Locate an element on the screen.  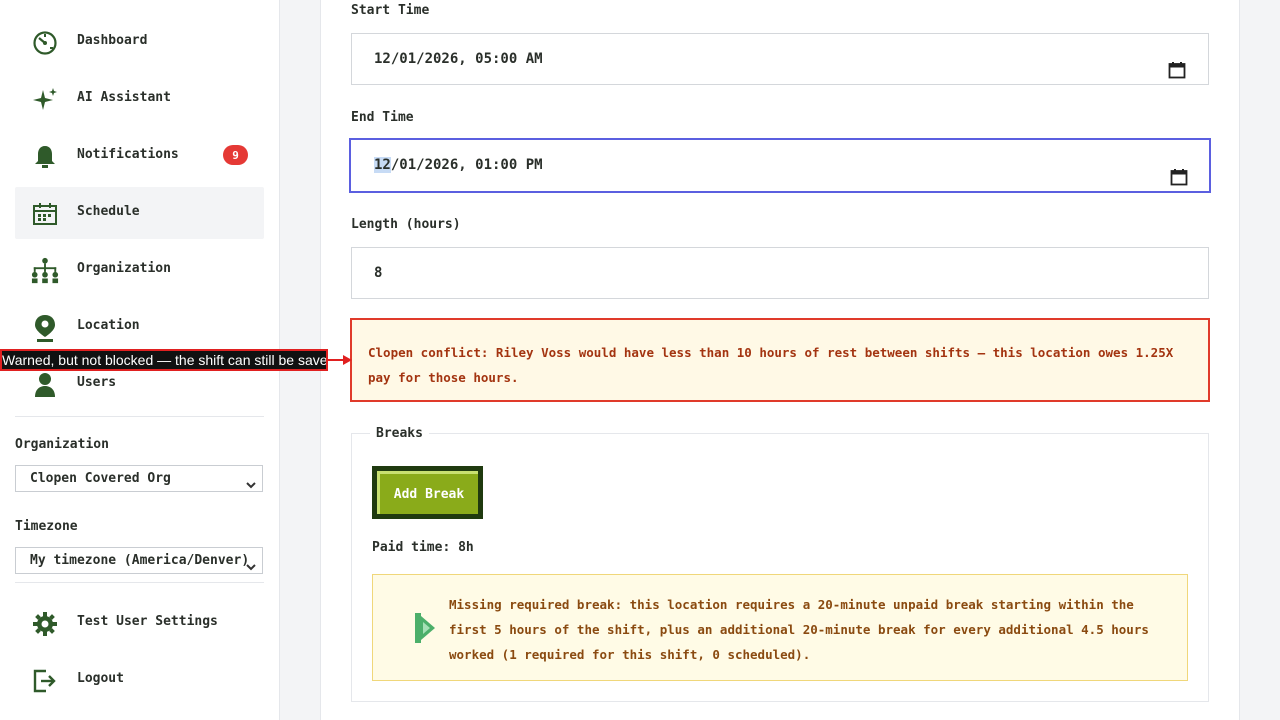
breaks-legend: Breaks is located at coordinates (399, 433).